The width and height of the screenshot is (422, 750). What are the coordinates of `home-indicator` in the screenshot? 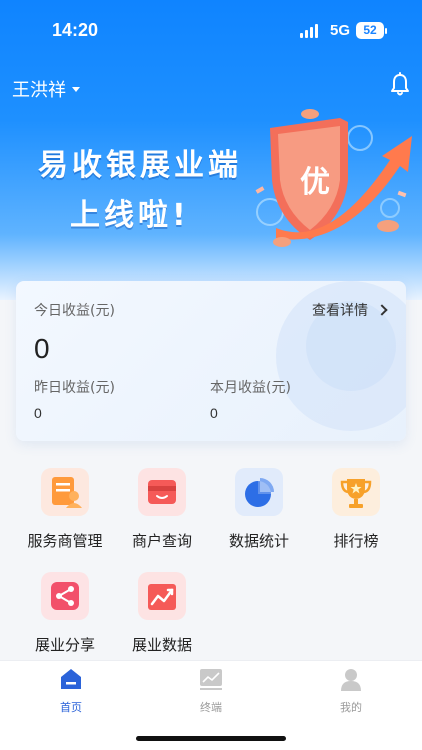 It's located at (211, 738).